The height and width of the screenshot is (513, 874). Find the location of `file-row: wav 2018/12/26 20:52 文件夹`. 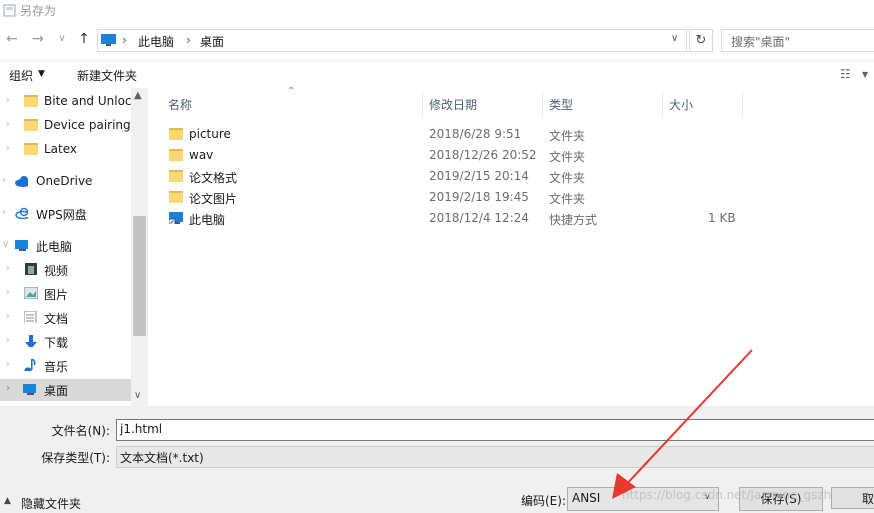

file-row: wav 2018/12/26 20:52 文件夹 is located at coordinates (463, 155).